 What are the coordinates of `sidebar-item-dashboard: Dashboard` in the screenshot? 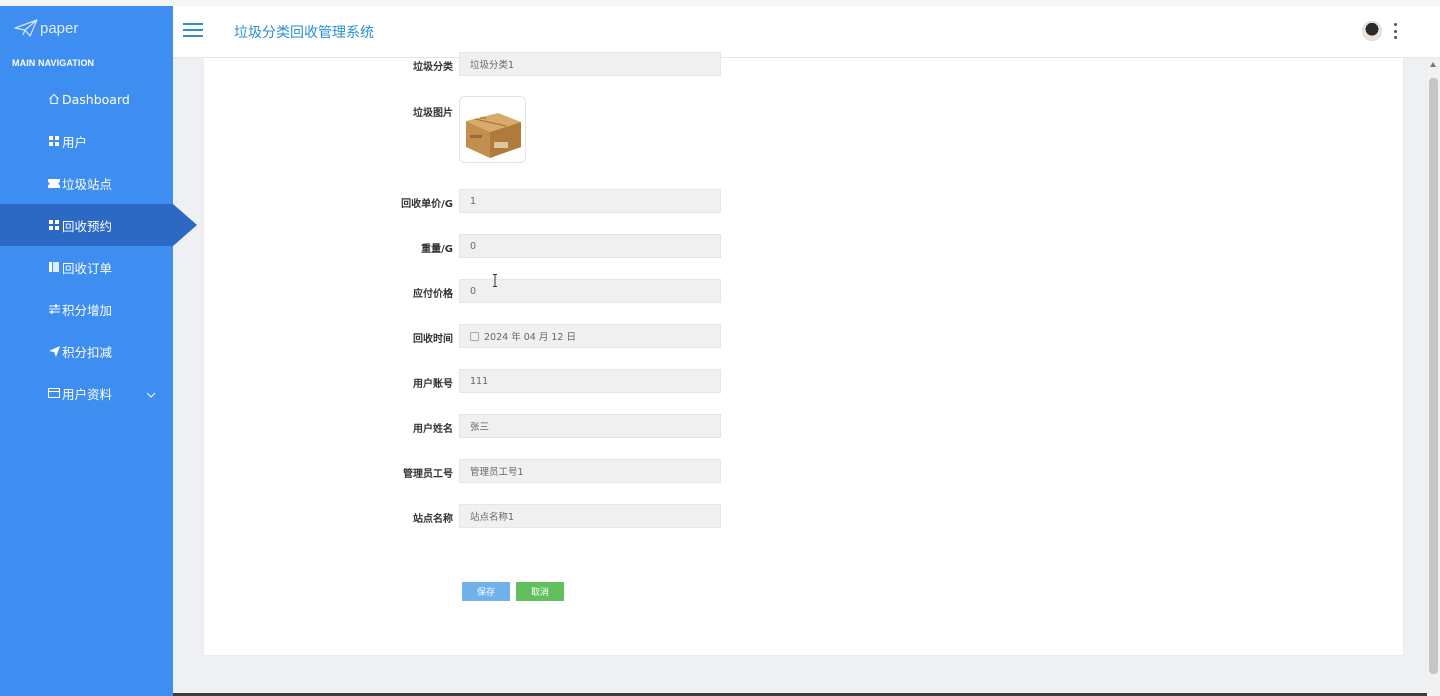 It's located at (86, 99).